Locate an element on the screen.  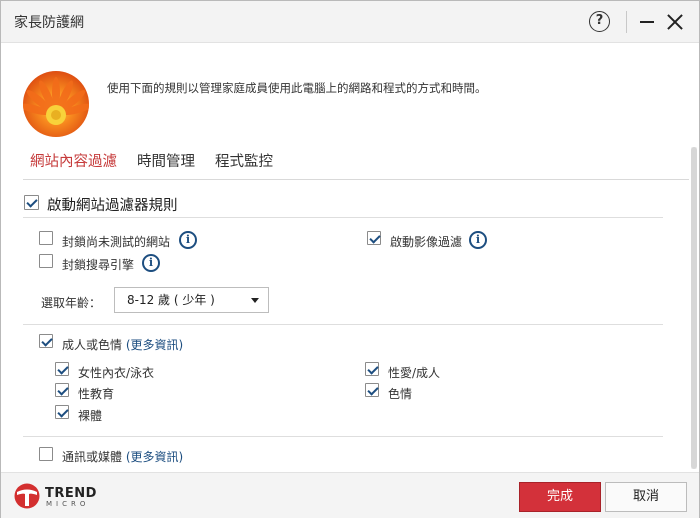
subcategory-lingerie-label: 女性內衣/泳衣 is located at coordinates (116, 373).